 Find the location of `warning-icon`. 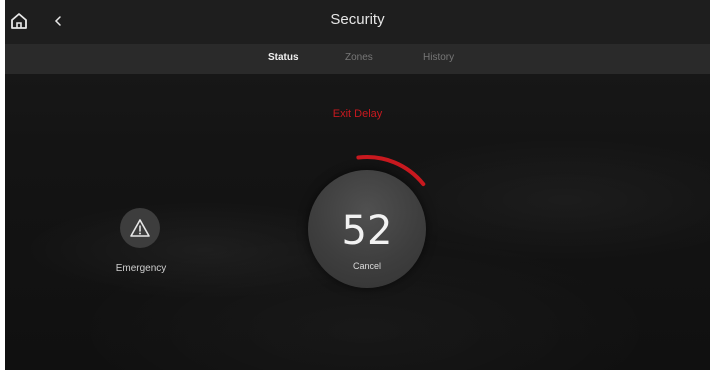

warning-icon is located at coordinates (140, 228).